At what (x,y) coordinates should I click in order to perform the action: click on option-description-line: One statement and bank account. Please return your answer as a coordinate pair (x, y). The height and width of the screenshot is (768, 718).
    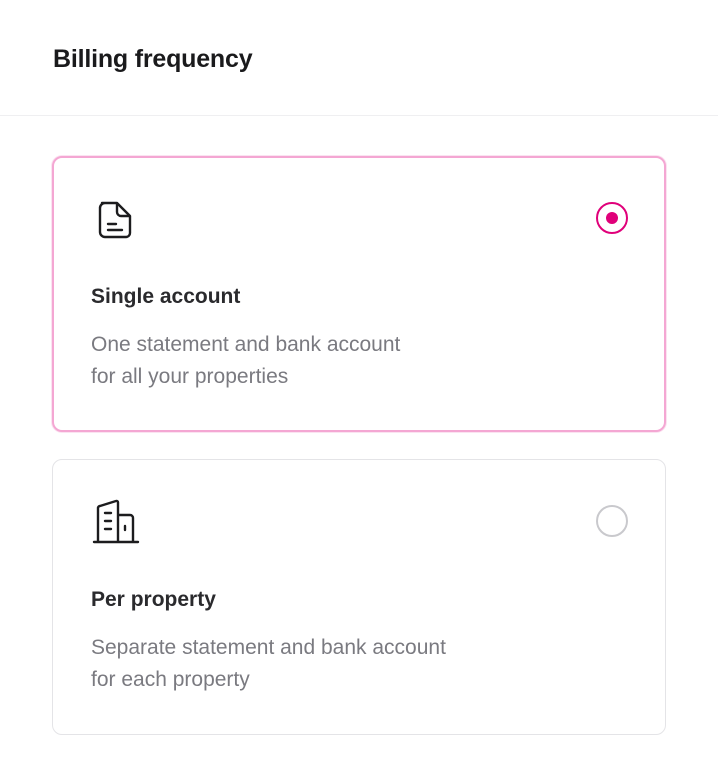
    Looking at the image, I should click on (246, 344).